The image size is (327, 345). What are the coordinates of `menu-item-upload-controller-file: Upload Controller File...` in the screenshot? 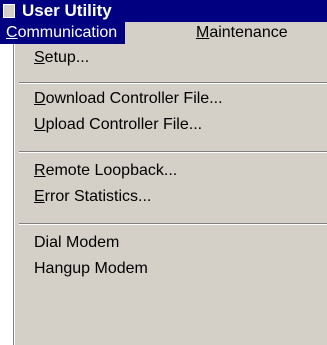 It's located at (118, 125).